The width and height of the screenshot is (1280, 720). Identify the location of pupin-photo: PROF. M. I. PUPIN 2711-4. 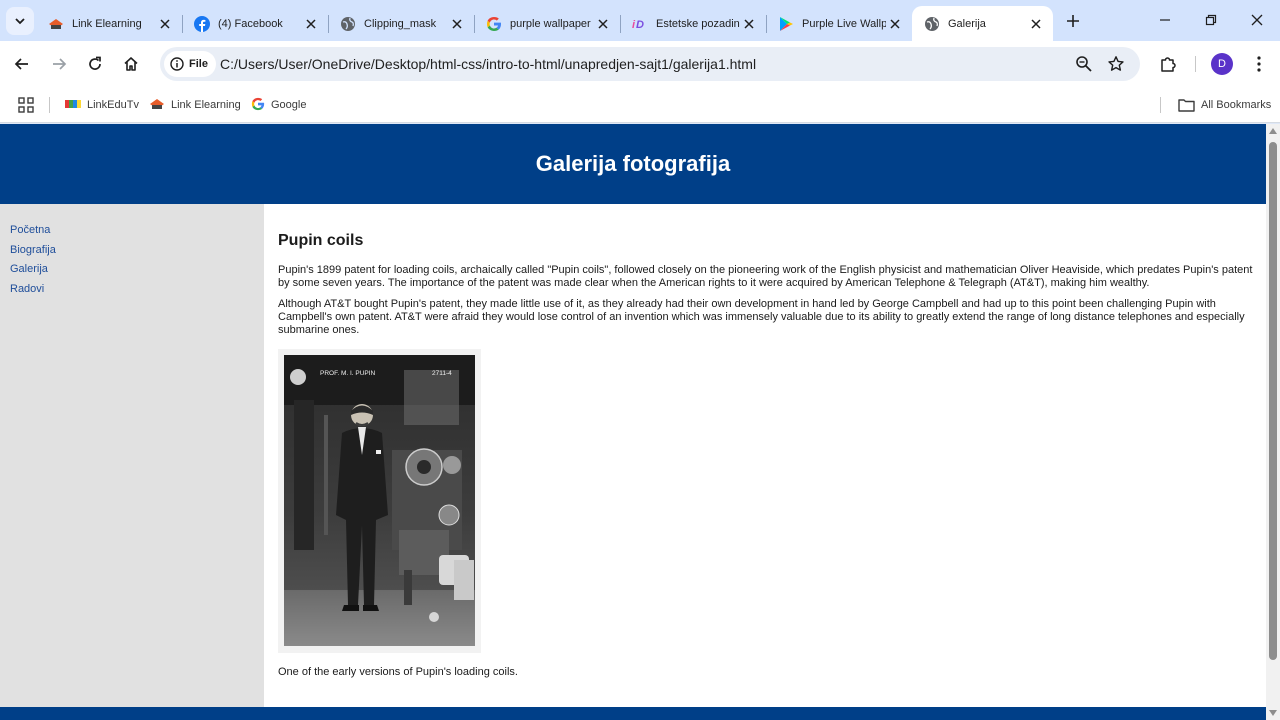
(379, 500).